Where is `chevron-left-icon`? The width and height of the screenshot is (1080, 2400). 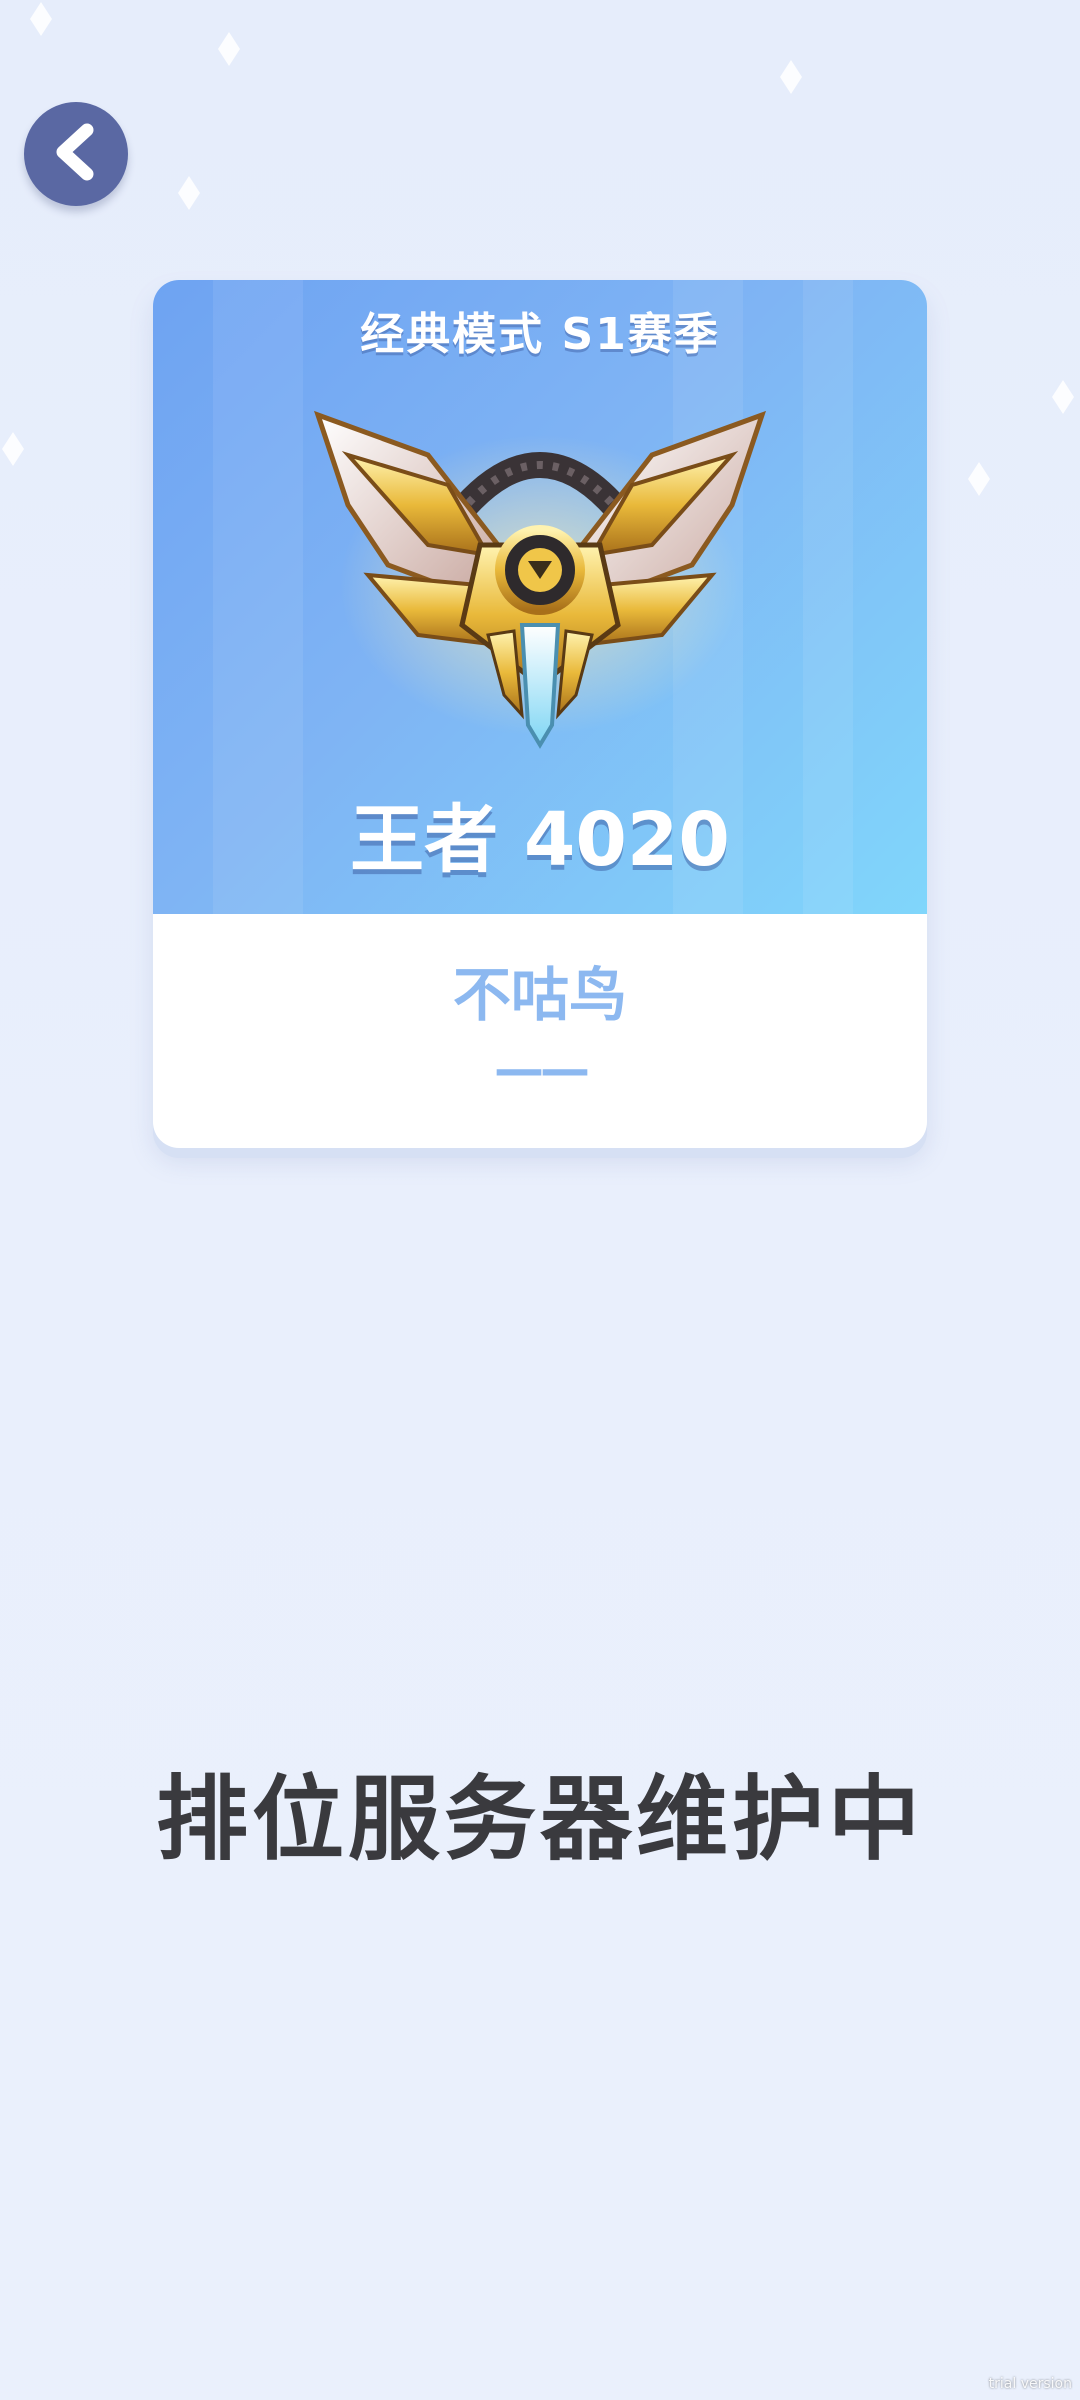 chevron-left-icon is located at coordinates (76, 154).